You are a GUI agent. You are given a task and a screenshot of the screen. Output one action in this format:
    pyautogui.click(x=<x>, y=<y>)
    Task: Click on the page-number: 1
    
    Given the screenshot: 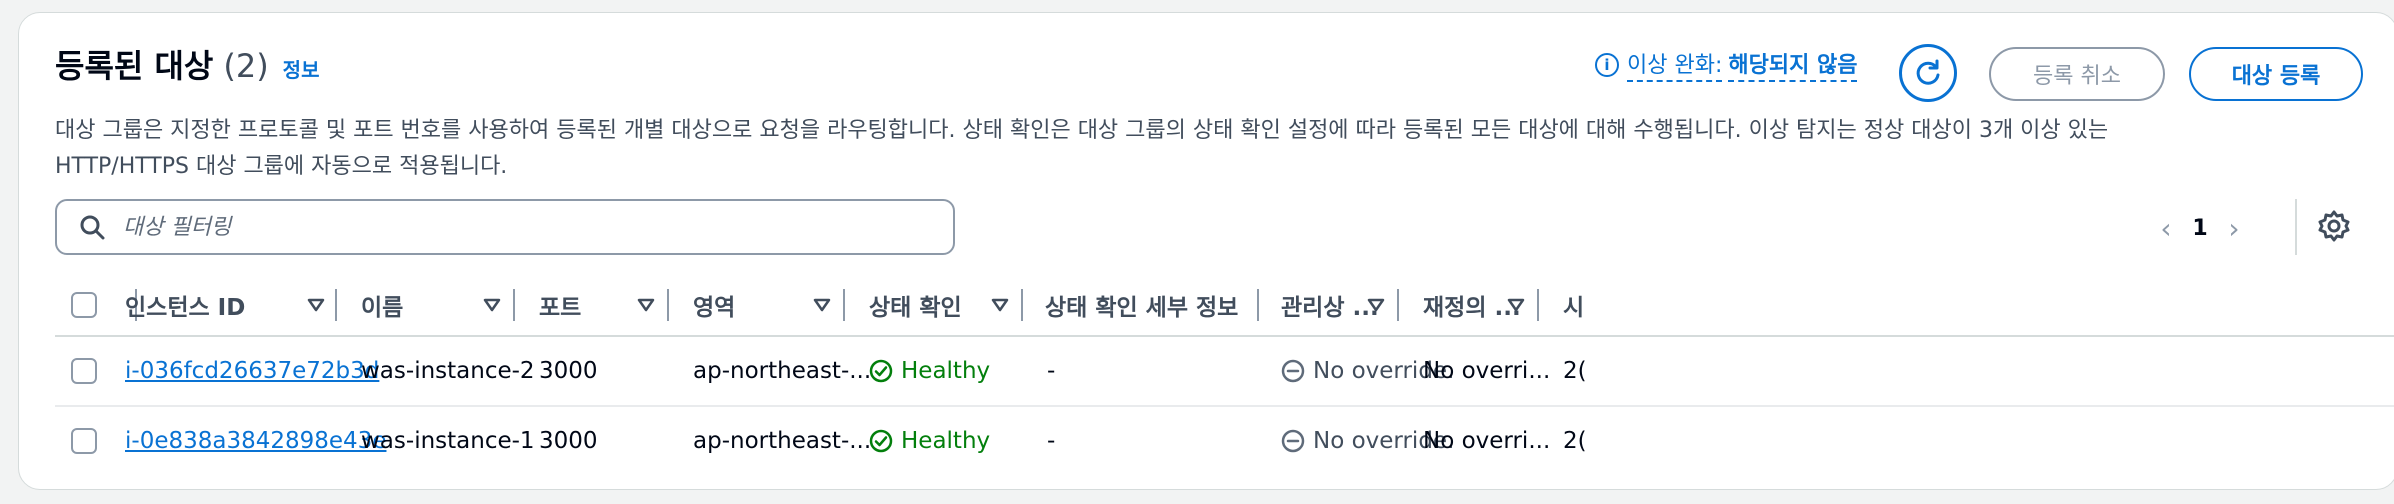 What is the action you would take?
    pyautogui.click(x=2200, y=228)
    